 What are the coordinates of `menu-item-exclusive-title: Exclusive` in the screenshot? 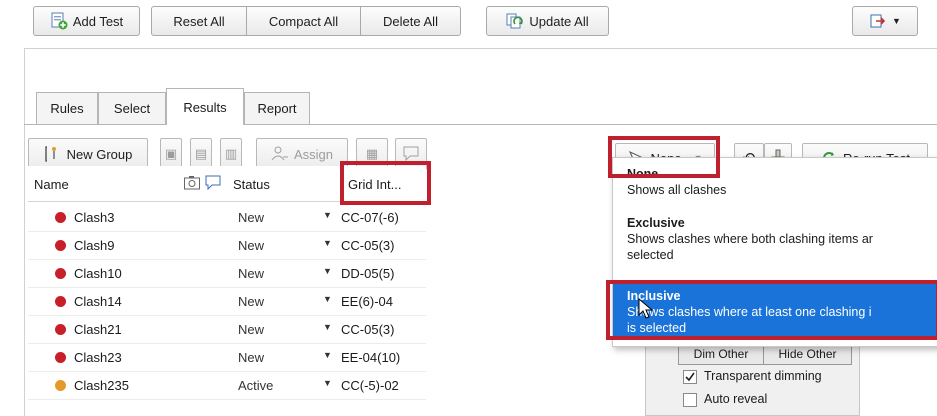 It's located at (656, 223).